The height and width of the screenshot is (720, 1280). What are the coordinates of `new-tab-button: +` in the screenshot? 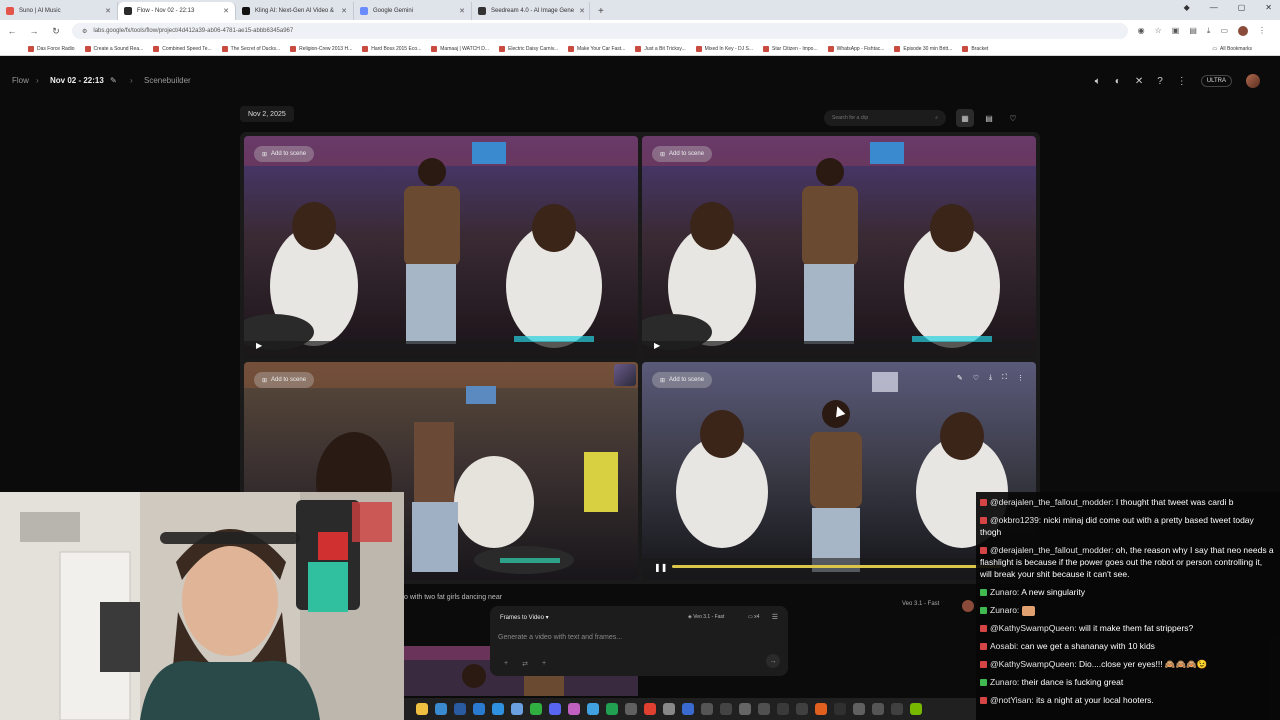 It's located at (601, 11).